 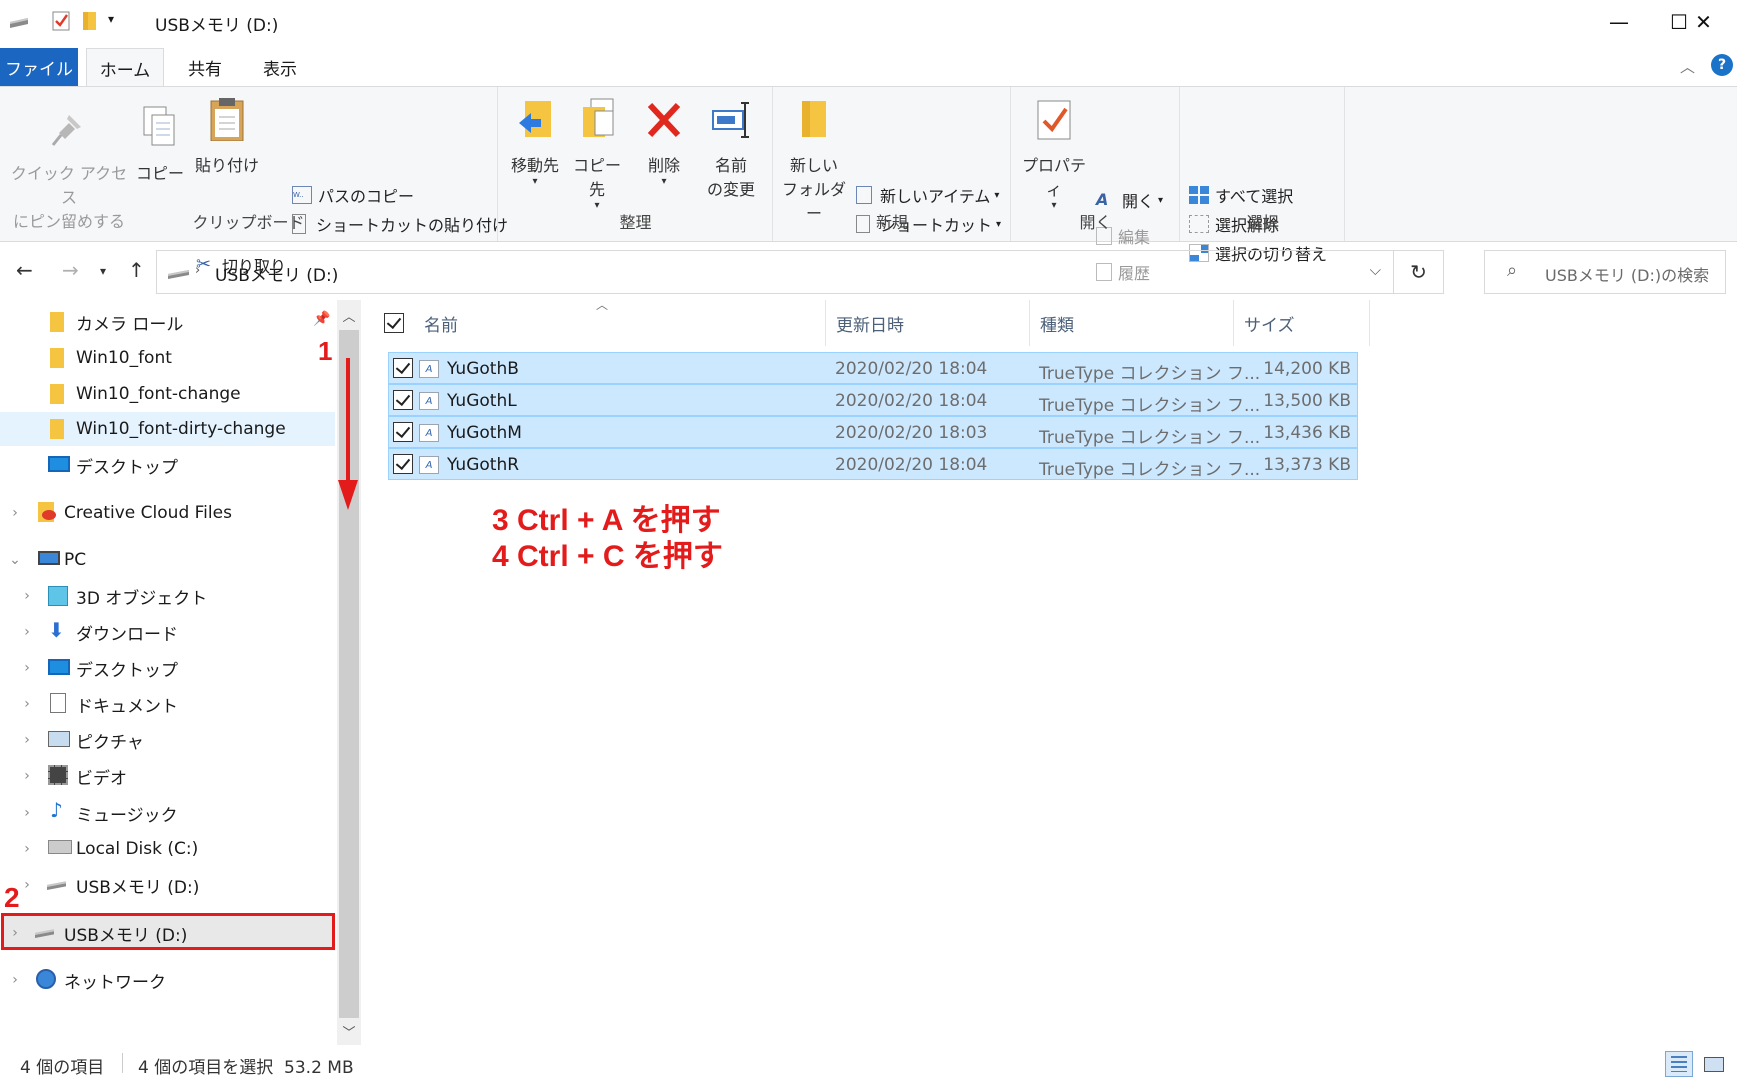 What do you see at coordinates (1241, 195) in the screenshot?
I see `select-all-button: すべて選択` at bounding box center [1241, 195].